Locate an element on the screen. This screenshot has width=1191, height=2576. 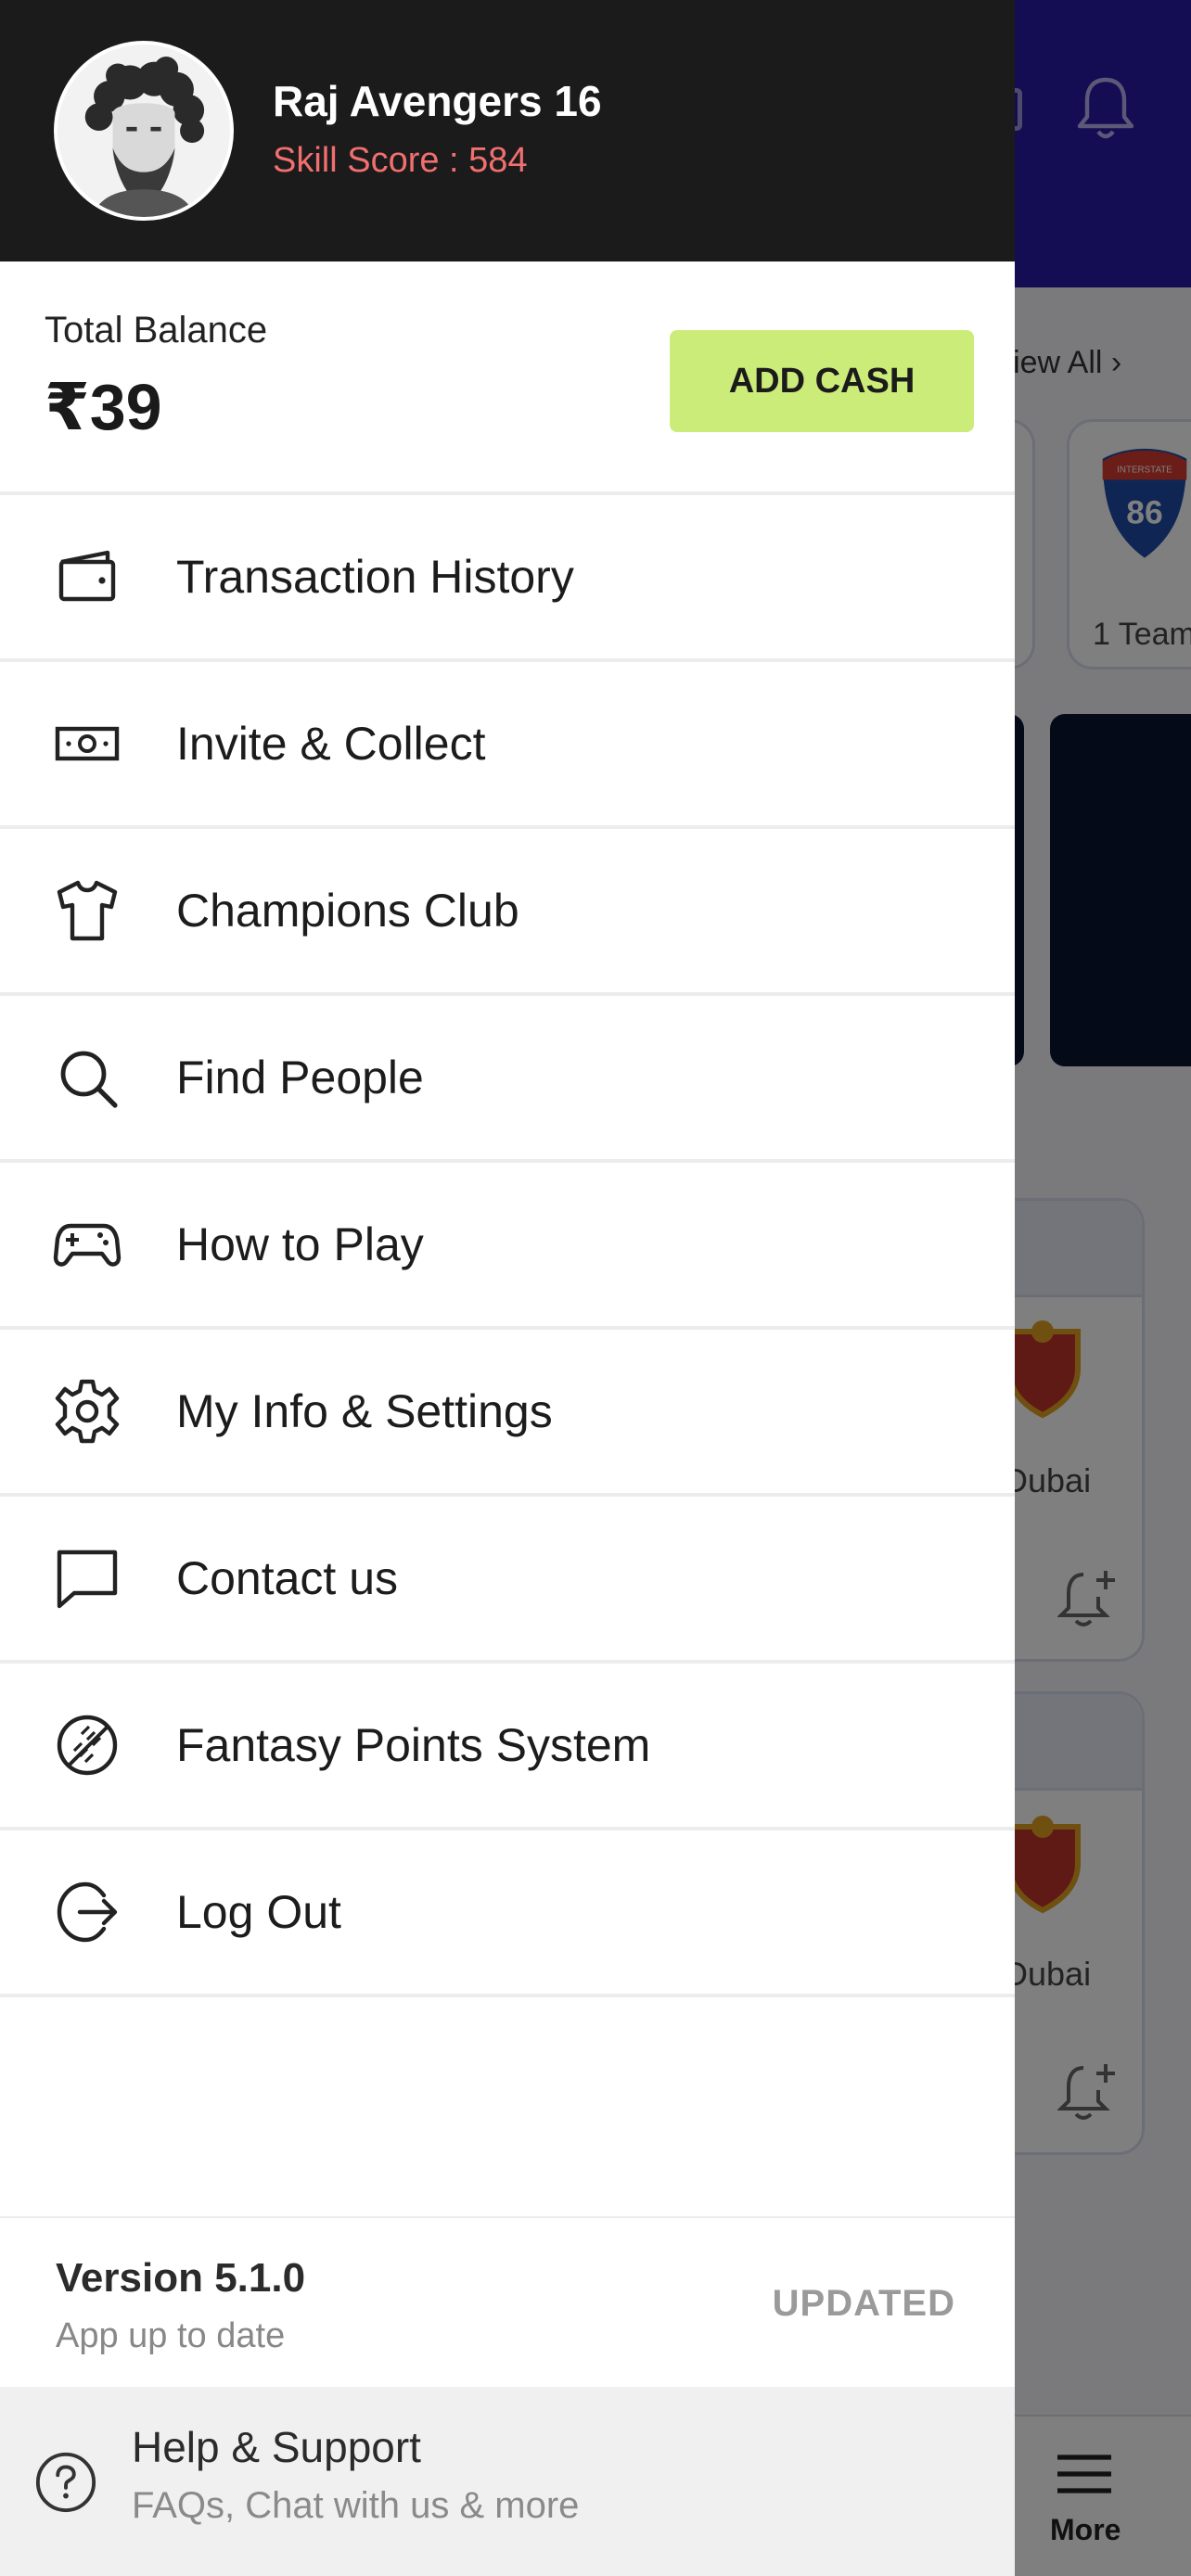
menu-item-find-people: Find People is located at coordinates (508, 1079).